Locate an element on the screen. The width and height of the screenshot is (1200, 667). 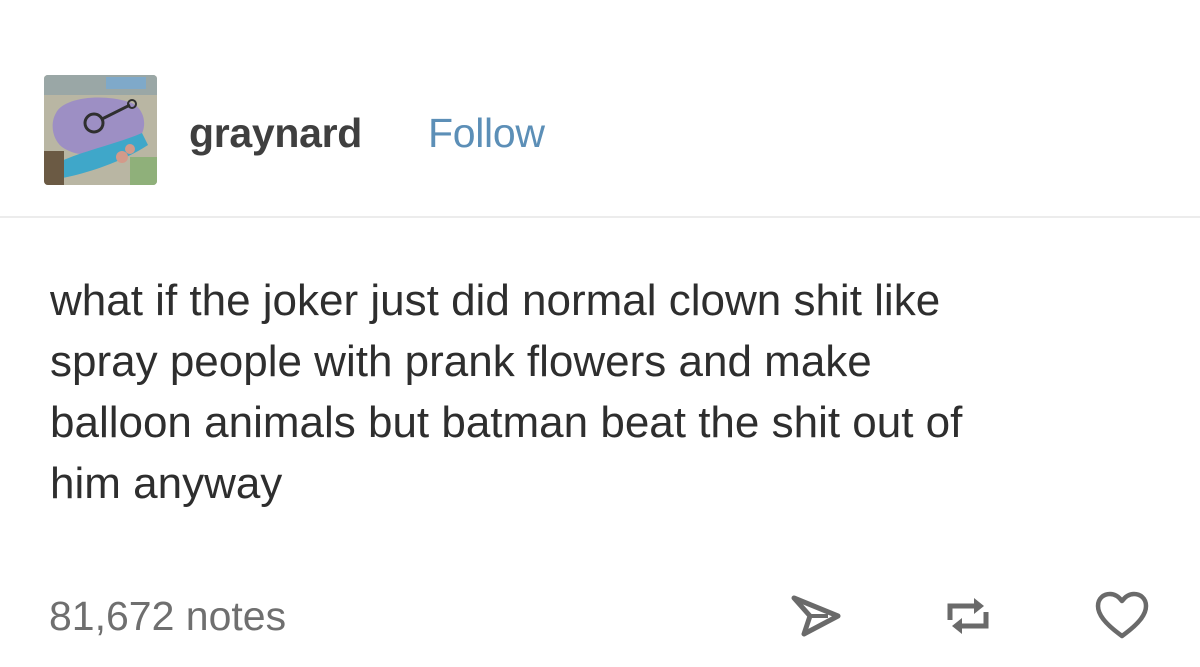
username: graynard is located at coordinates (275, 133).